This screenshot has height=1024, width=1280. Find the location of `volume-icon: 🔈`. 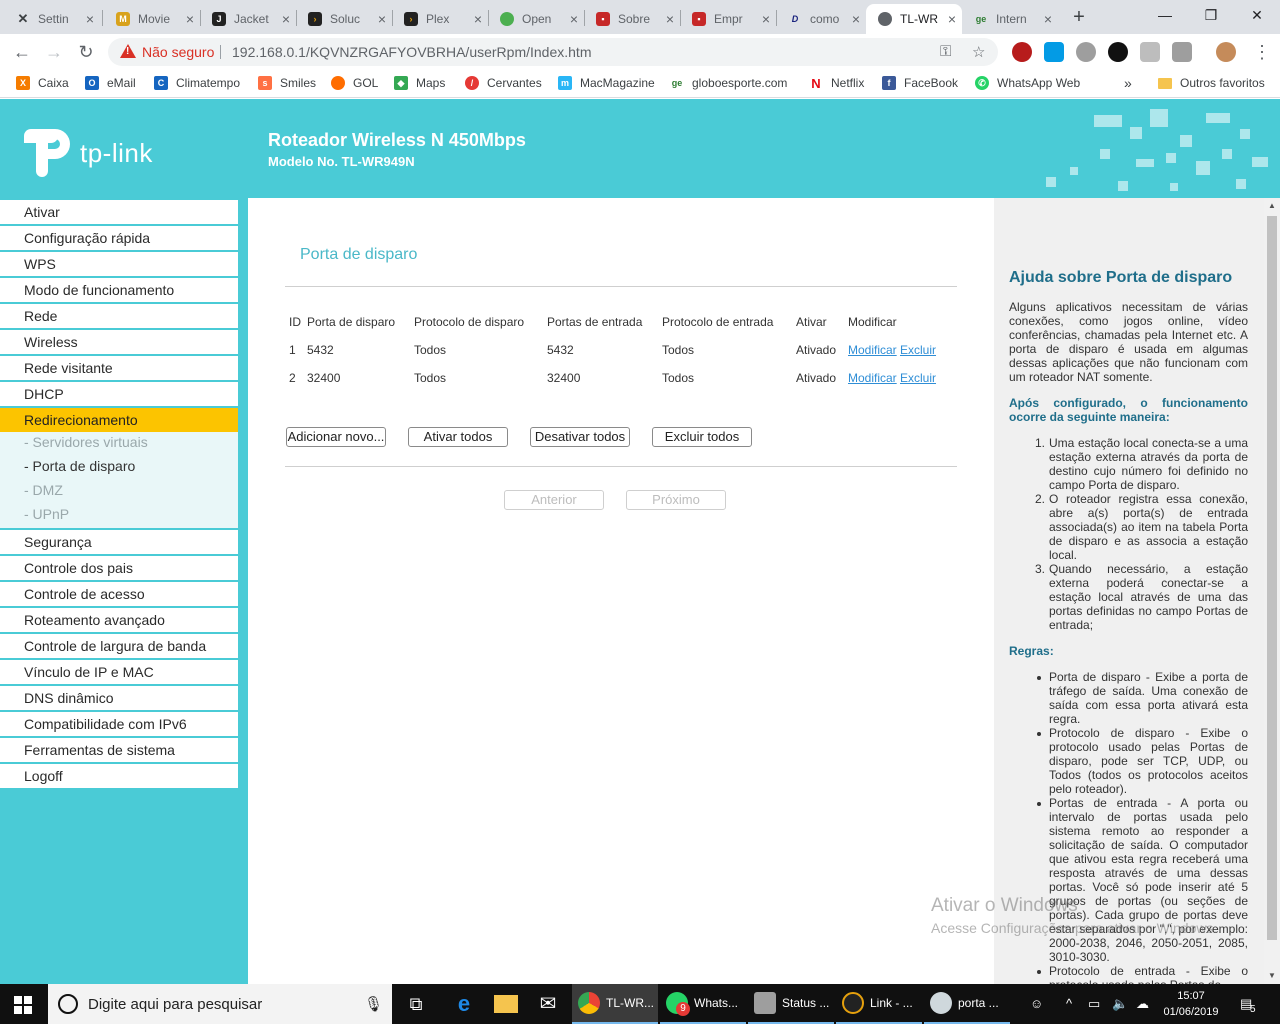

volume-icon: 🔈 is located at coordinates (1120, 1004).